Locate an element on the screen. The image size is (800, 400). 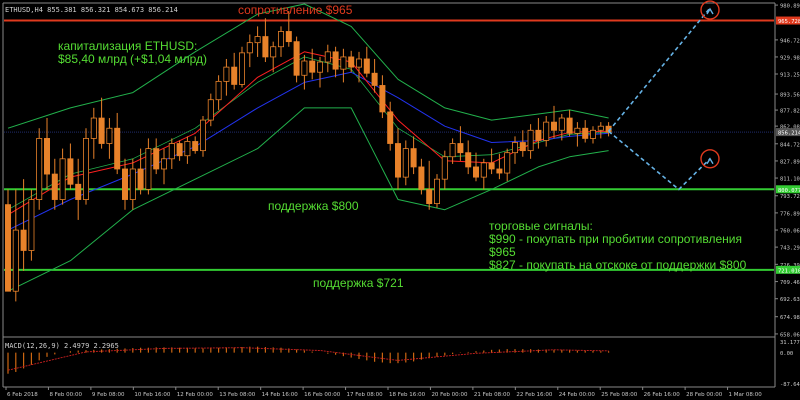
price-tick-label: 877.825 is located at coordinates (790, 112).